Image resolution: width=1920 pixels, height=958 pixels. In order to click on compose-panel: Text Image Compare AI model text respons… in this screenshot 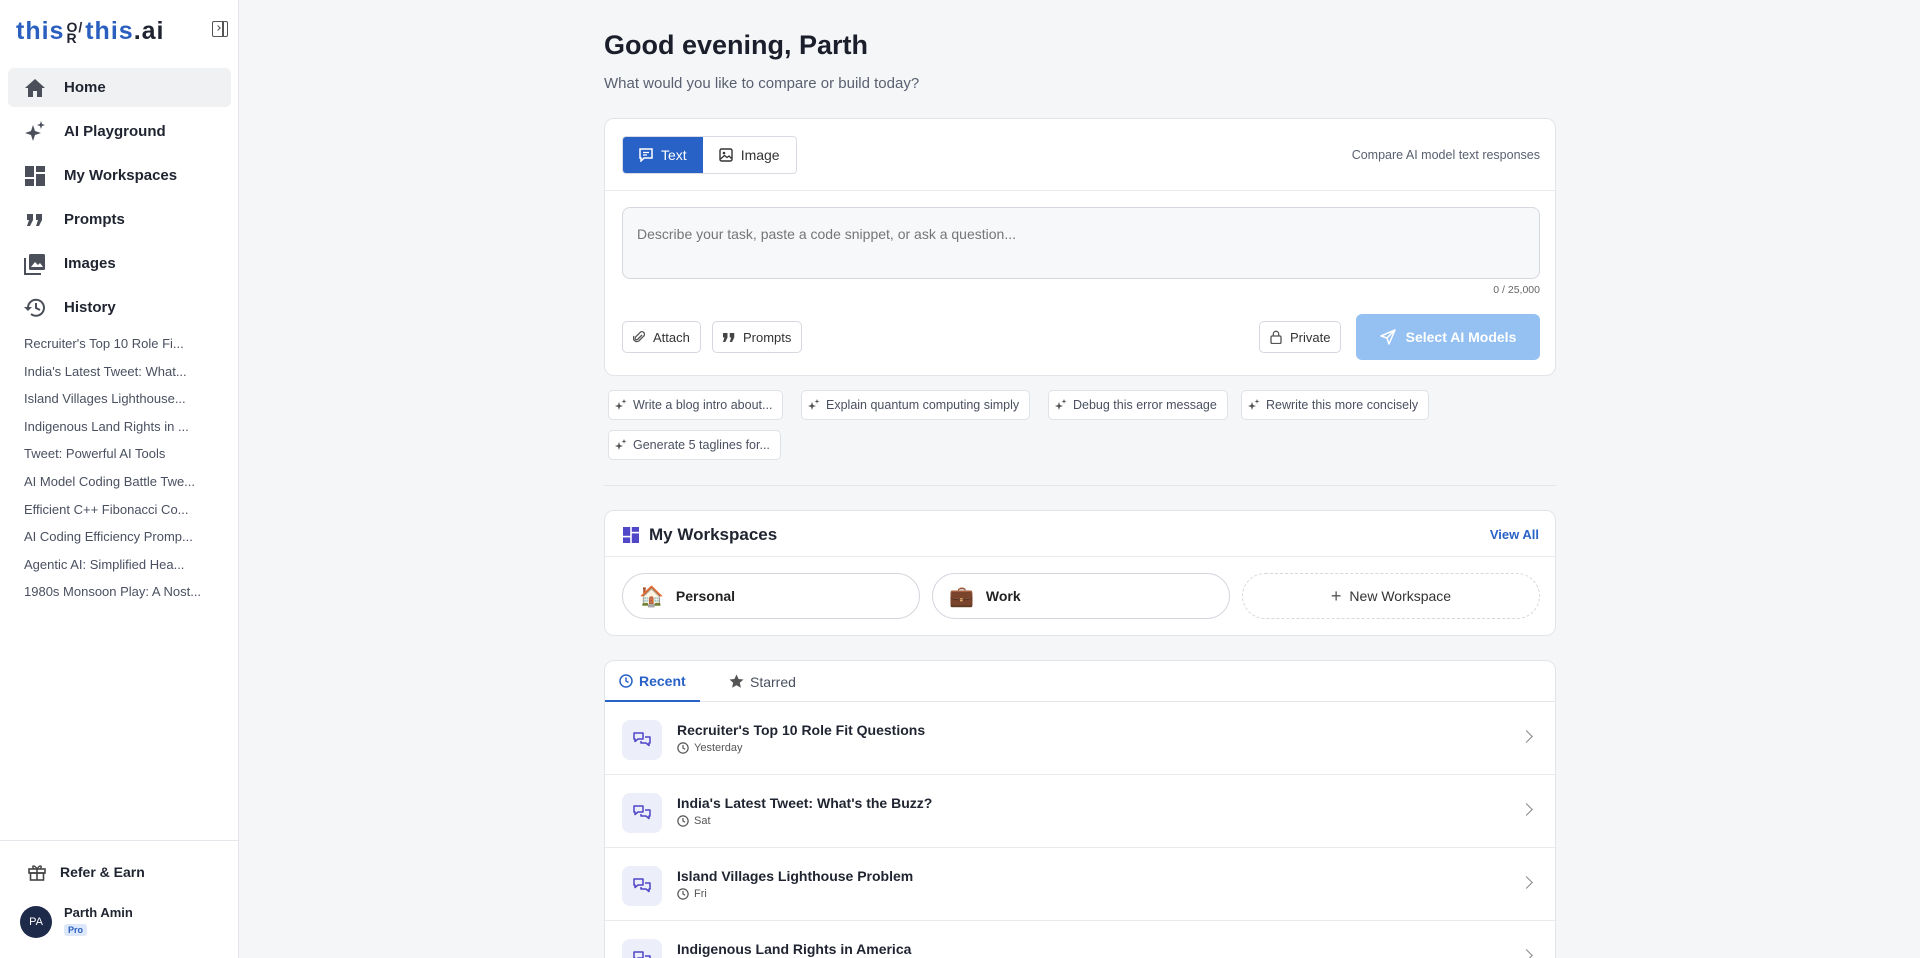, I will do `click(1080, 247)`.